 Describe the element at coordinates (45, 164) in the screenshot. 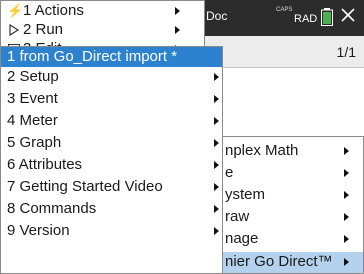

I see `menu-item-label: 6 Attributes` at that location.